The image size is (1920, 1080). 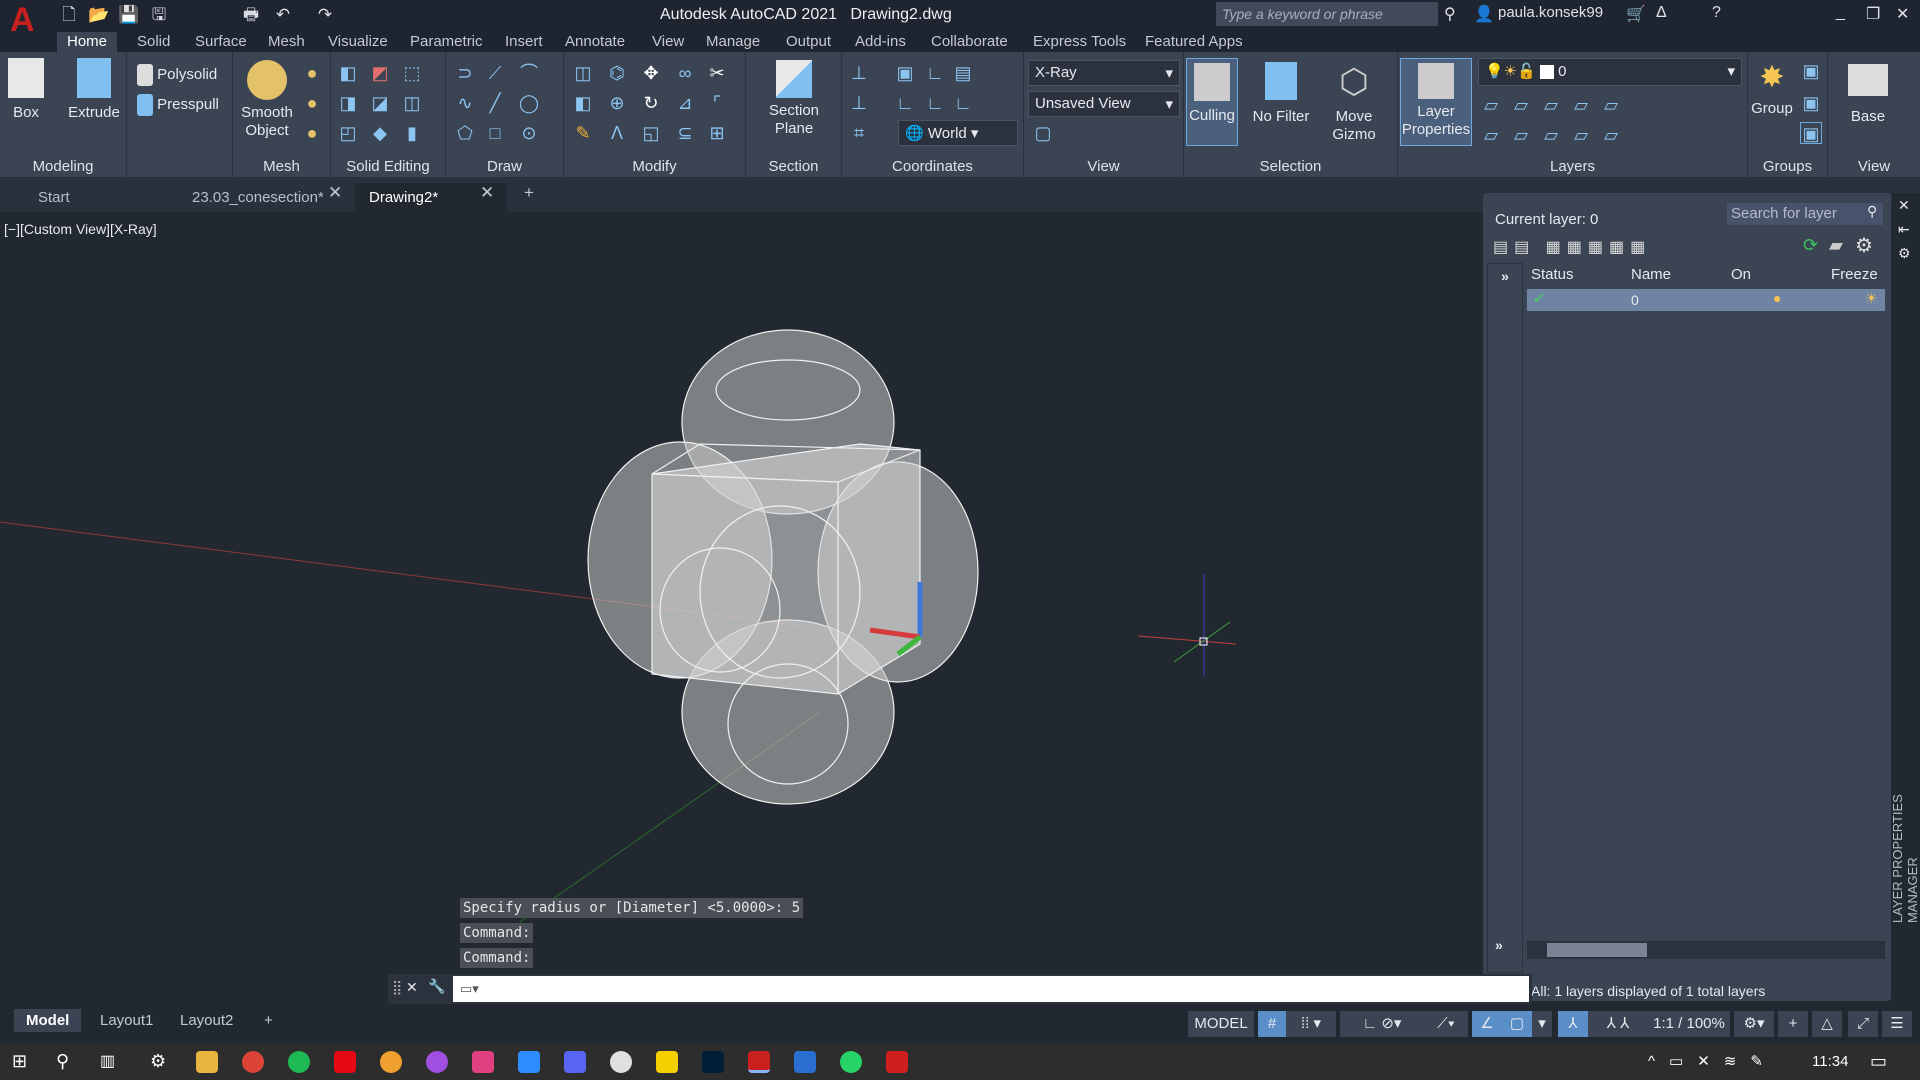 I want to click on photoshop-icon, so click(x=713, y=1062).